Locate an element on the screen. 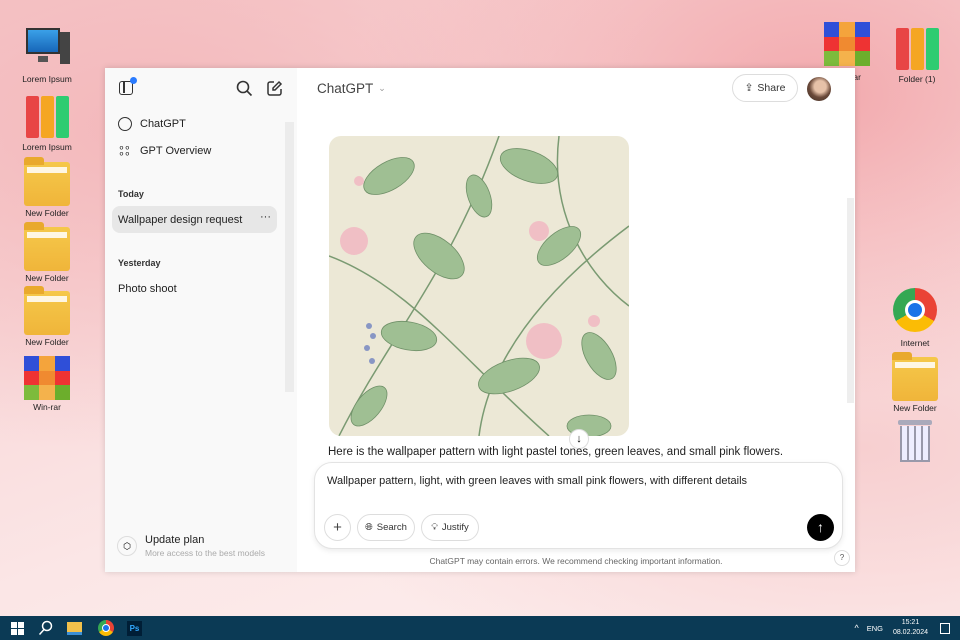  model-selector: ChatGPT ⌄ is located at coordinates (351, 88).